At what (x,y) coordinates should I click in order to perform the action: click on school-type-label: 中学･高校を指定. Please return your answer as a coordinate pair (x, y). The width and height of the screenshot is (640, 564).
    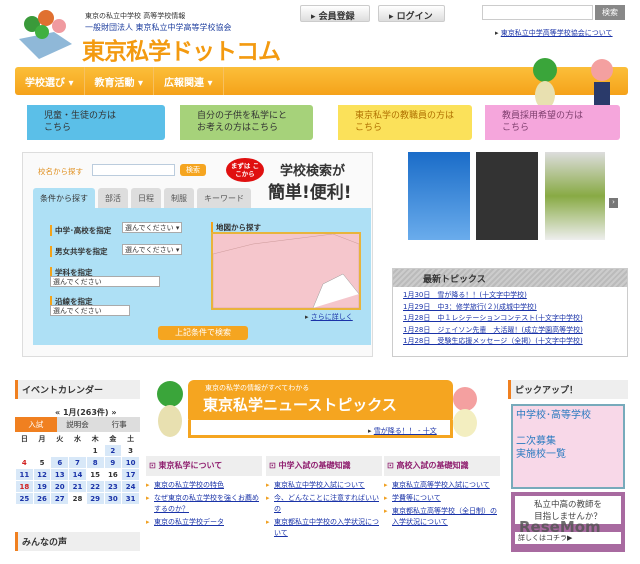
    Looking at the image, I should click on (80, 230).